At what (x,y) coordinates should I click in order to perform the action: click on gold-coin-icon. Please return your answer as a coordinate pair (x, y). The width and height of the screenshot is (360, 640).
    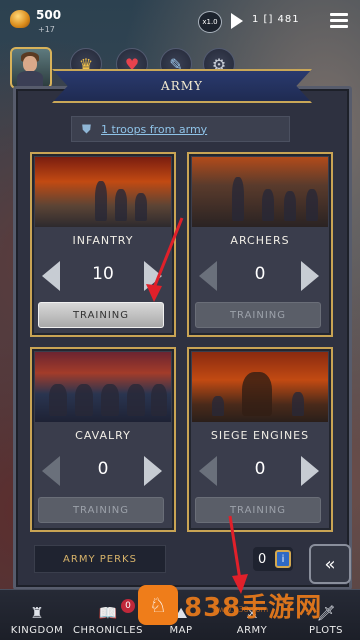
    Looking at the image, I should click on (20, 19).